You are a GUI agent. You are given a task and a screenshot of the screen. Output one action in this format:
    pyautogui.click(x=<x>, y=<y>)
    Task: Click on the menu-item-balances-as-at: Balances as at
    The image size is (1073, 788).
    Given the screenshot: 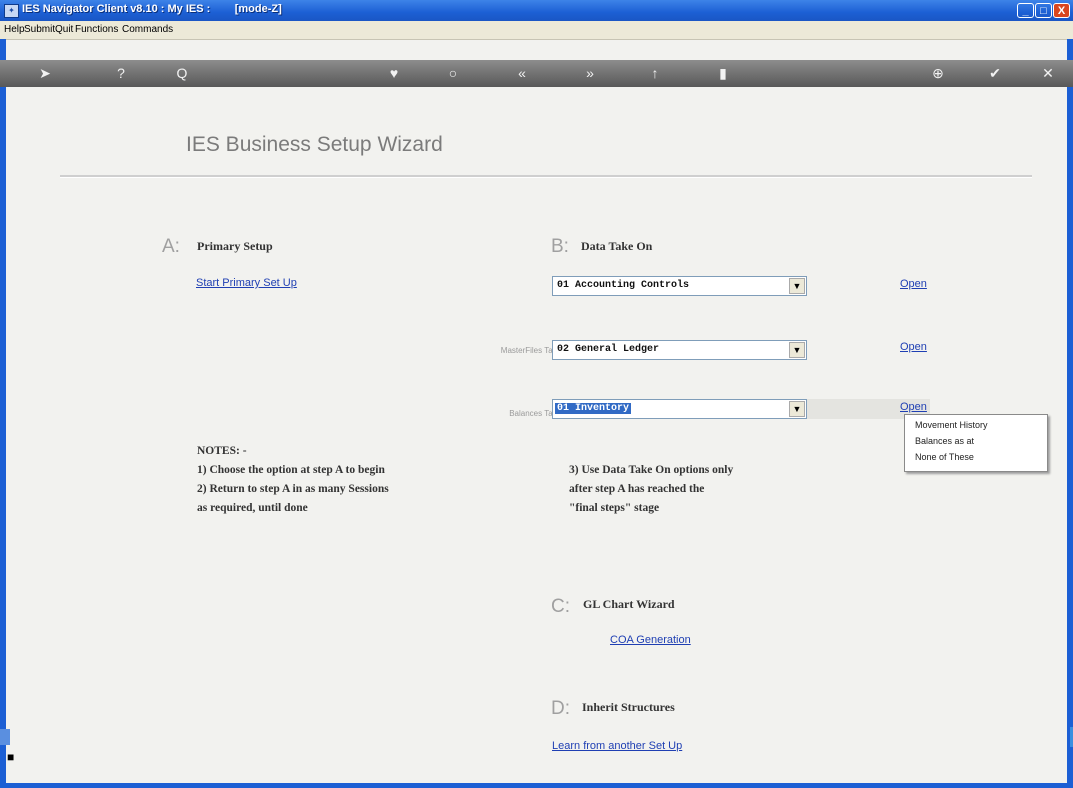 What is the action you would take?
    pyautogui.click(x=944, y=441)
    